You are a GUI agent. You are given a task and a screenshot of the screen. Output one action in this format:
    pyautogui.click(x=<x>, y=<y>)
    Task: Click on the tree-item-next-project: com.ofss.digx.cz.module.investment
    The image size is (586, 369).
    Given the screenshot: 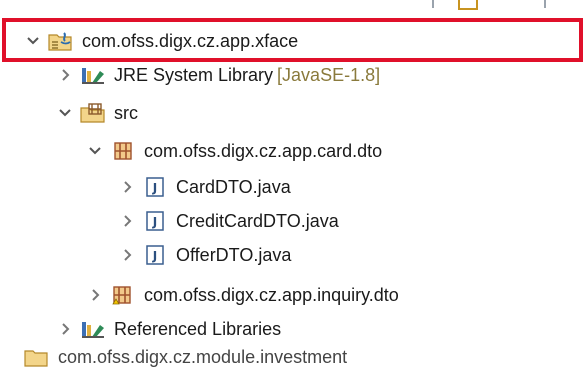 What is the action you would take?
    pyautogui.click(x=185, y=357)
    